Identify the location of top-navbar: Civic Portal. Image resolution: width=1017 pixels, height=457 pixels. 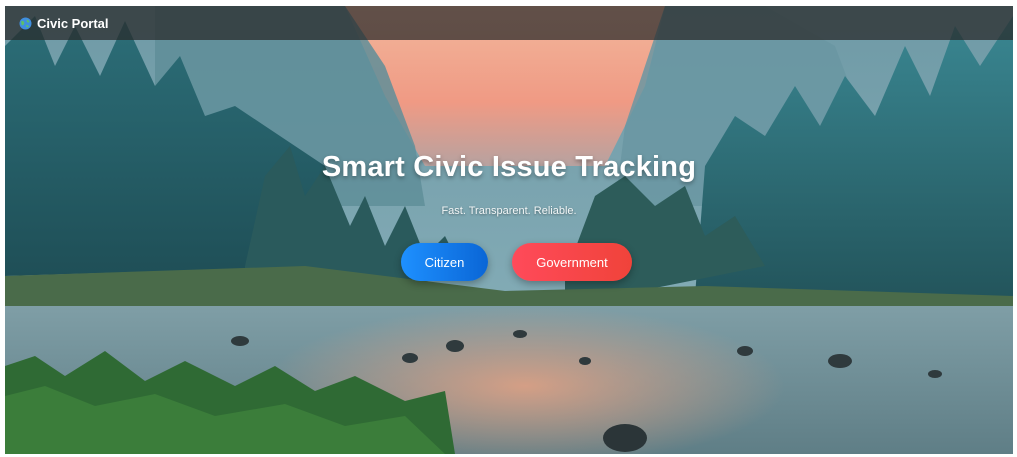
(509, 23).